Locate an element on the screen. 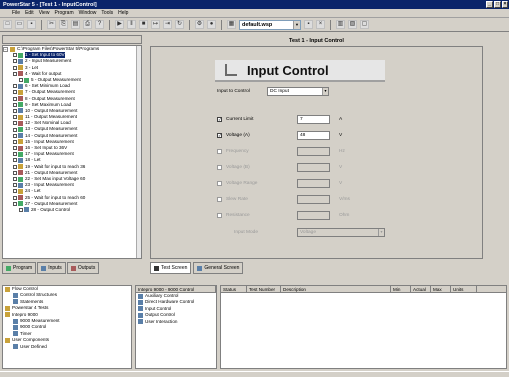 The image size is (509, 377). paste-icon: ▤ is located at coordinates (75, 24).